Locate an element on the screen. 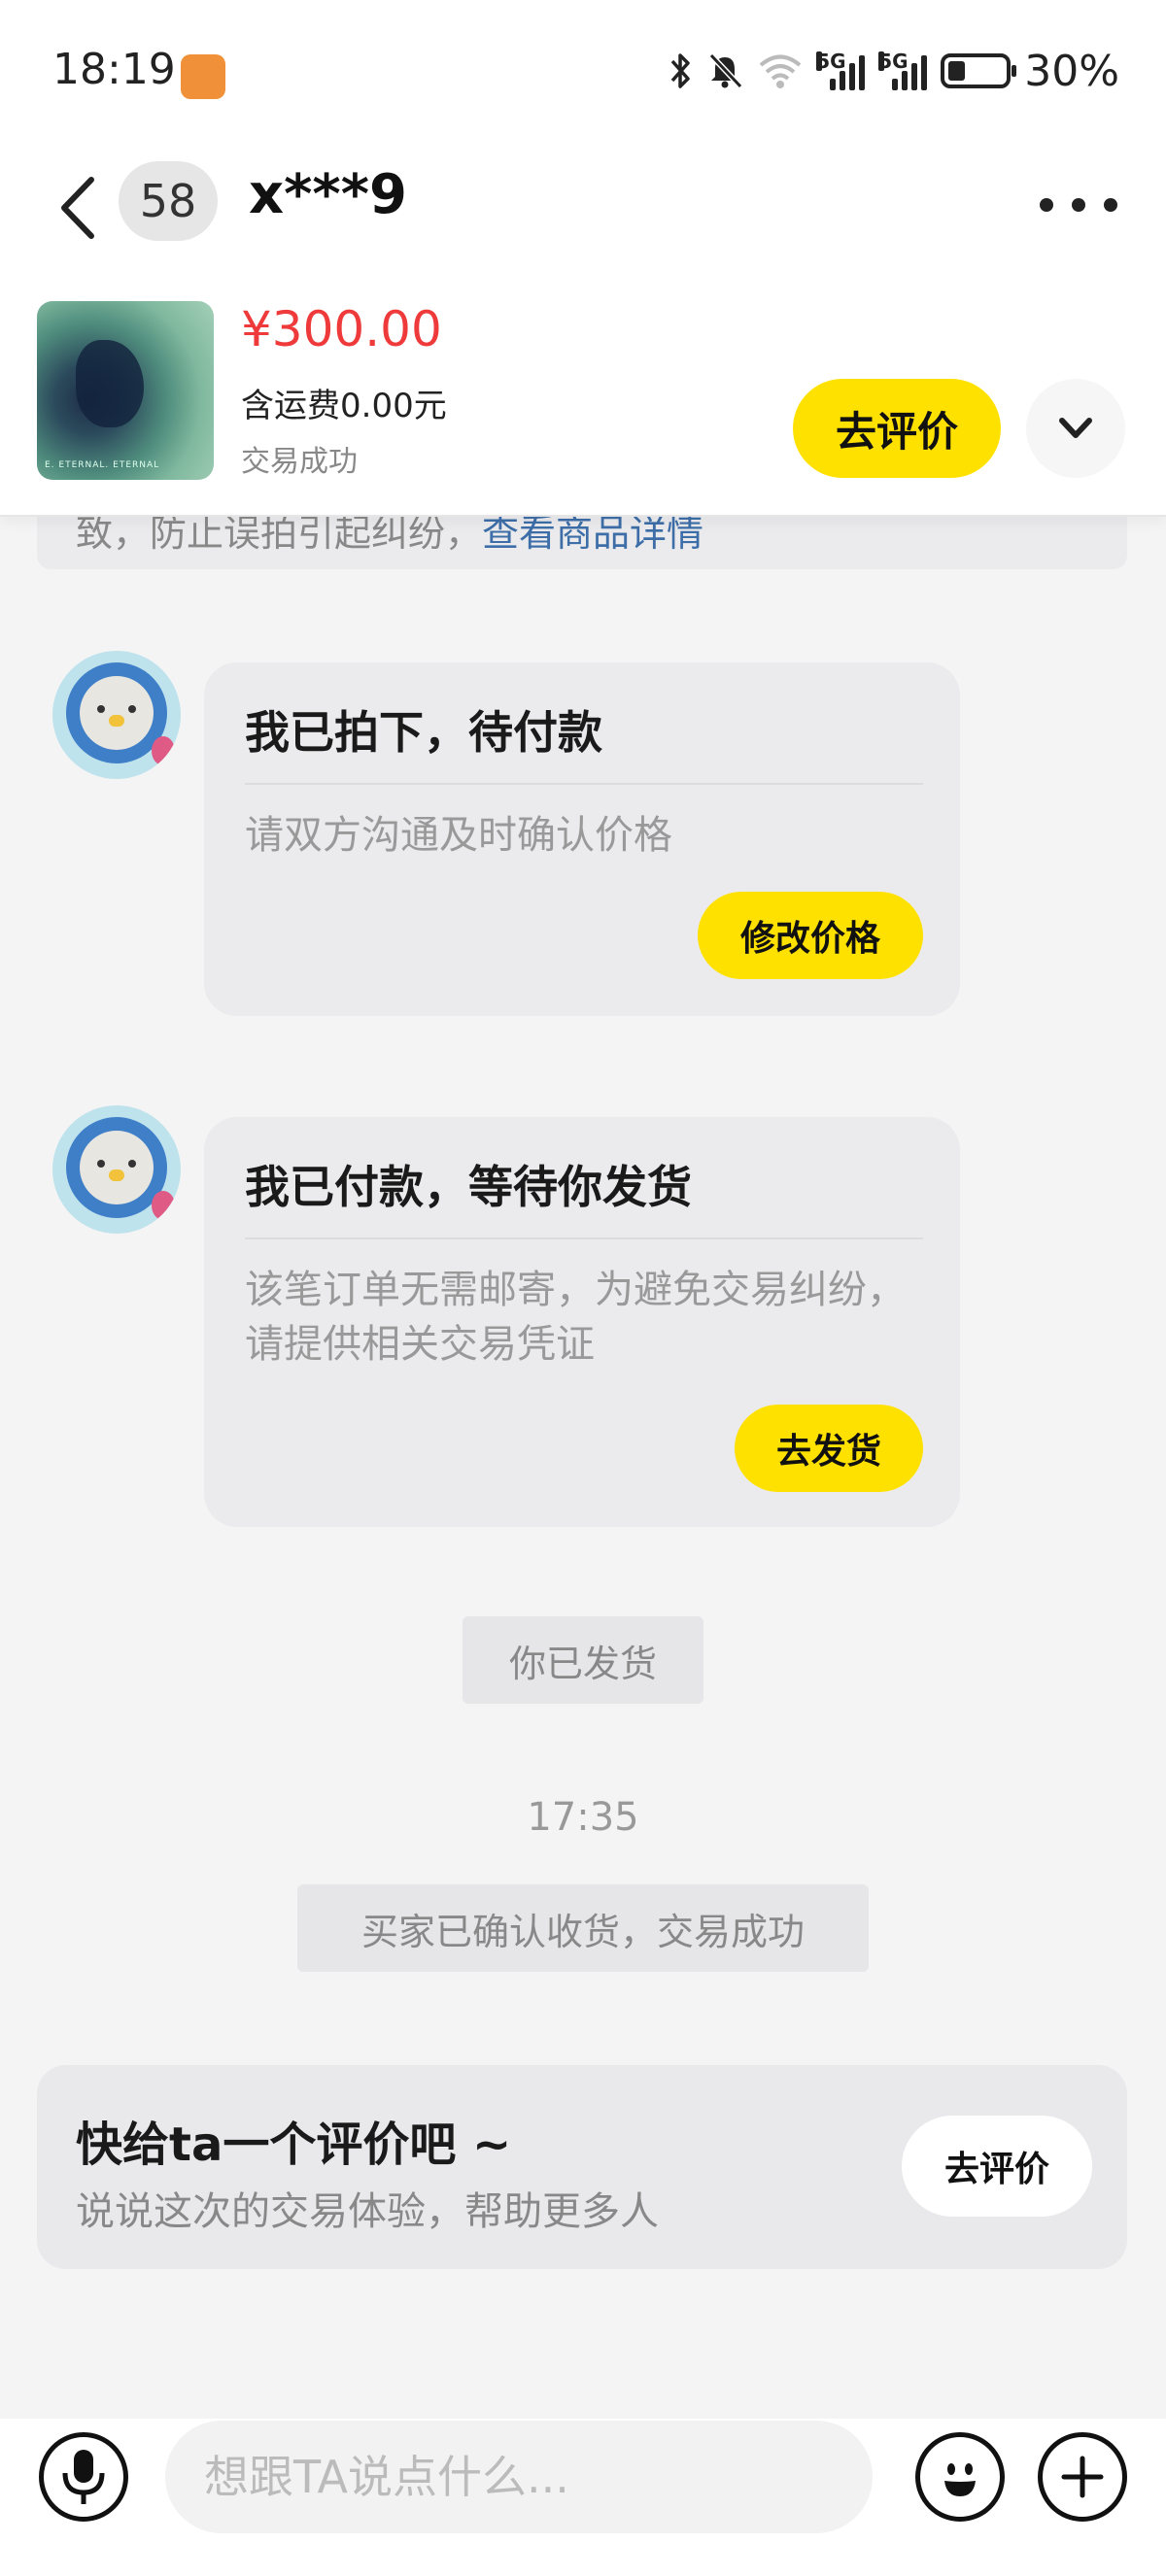 The height and width of the screenshot is (2576, 1166). message-input is located at coordinates (519, 2477).